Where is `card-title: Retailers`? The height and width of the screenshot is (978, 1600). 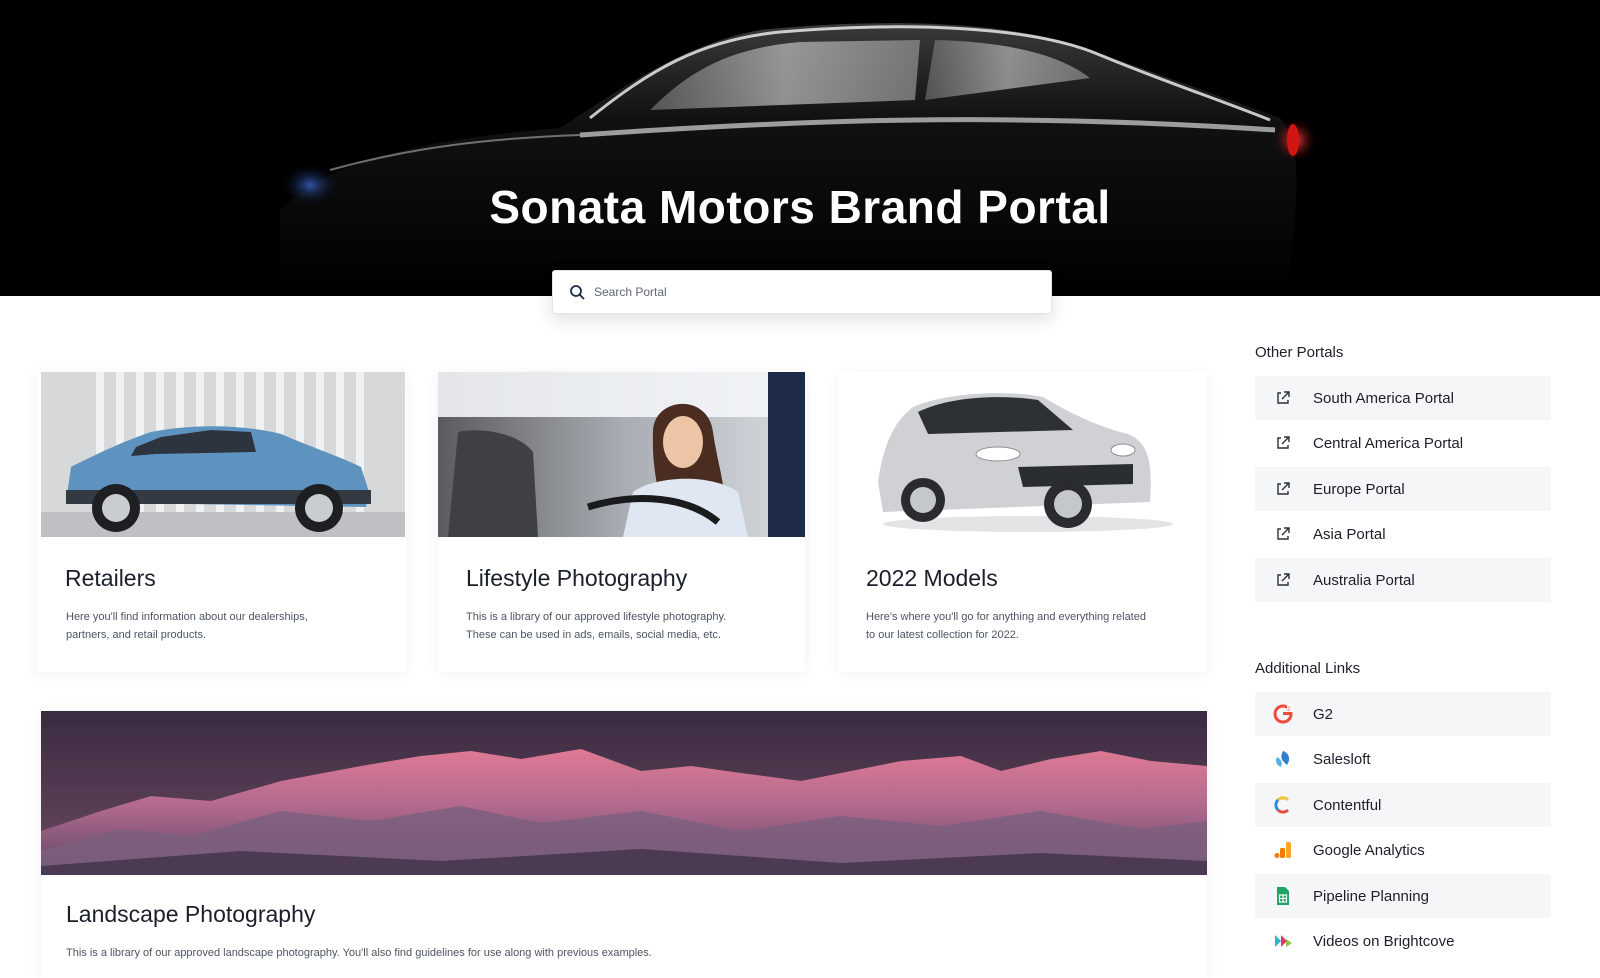
card-title: Retailers is located at coordinates (110, 578).